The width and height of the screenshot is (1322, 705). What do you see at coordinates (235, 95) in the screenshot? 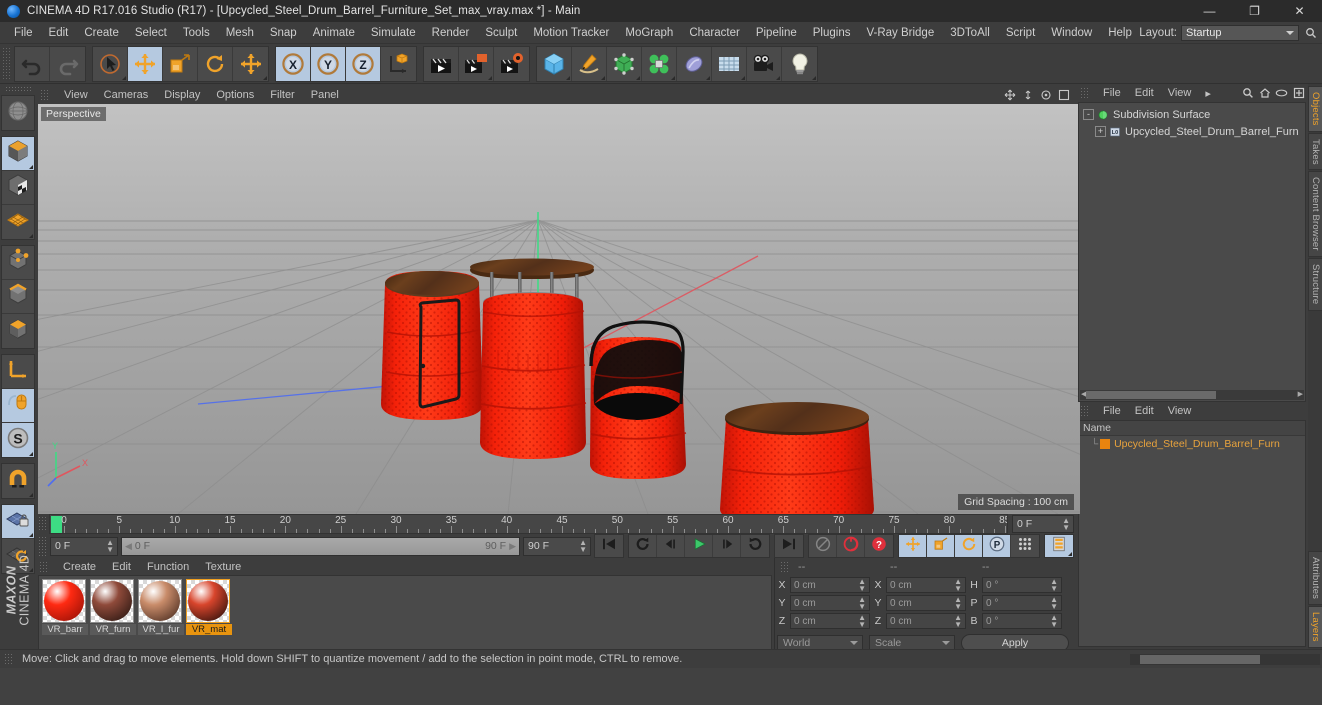
I see `viewport-menu-options: Options` at bounding box center [235, 95].